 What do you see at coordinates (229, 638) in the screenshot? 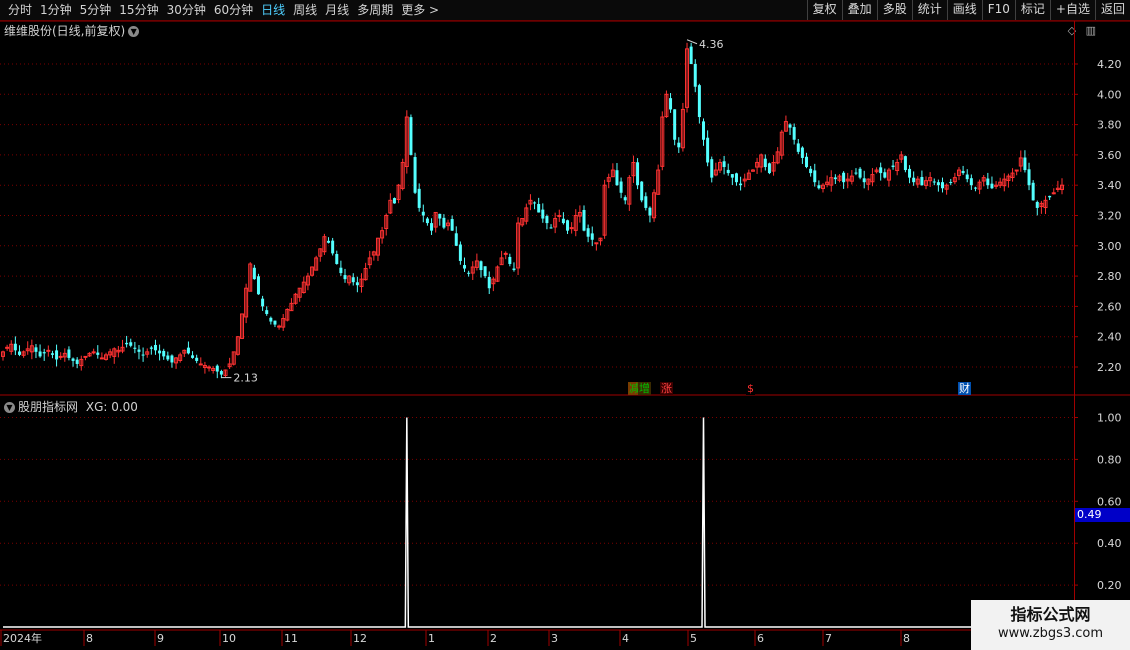
I see `x-axis-label: 10` at bounding box center [229, 638].